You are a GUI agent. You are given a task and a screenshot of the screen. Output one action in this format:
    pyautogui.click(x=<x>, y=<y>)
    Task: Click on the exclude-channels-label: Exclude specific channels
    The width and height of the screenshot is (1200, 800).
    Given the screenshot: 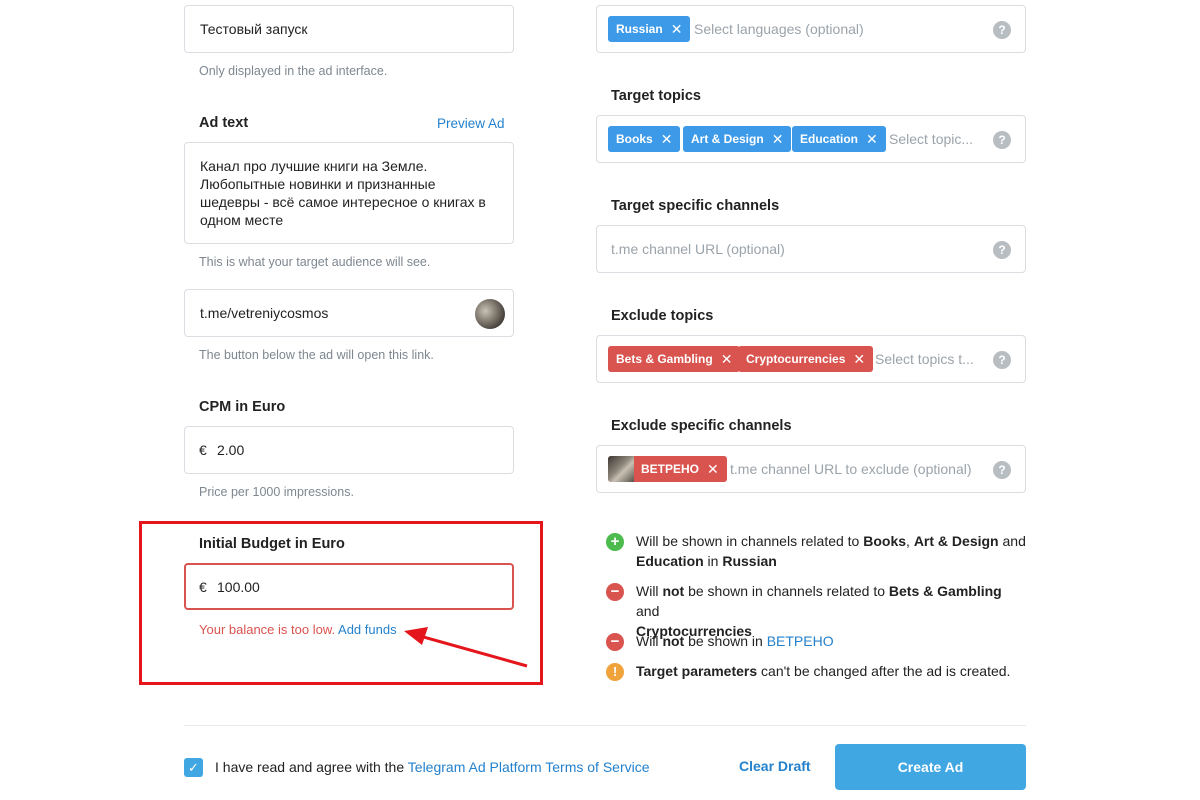 What is the action you would take?
    pyautogui.click(x=701, y=426)
    